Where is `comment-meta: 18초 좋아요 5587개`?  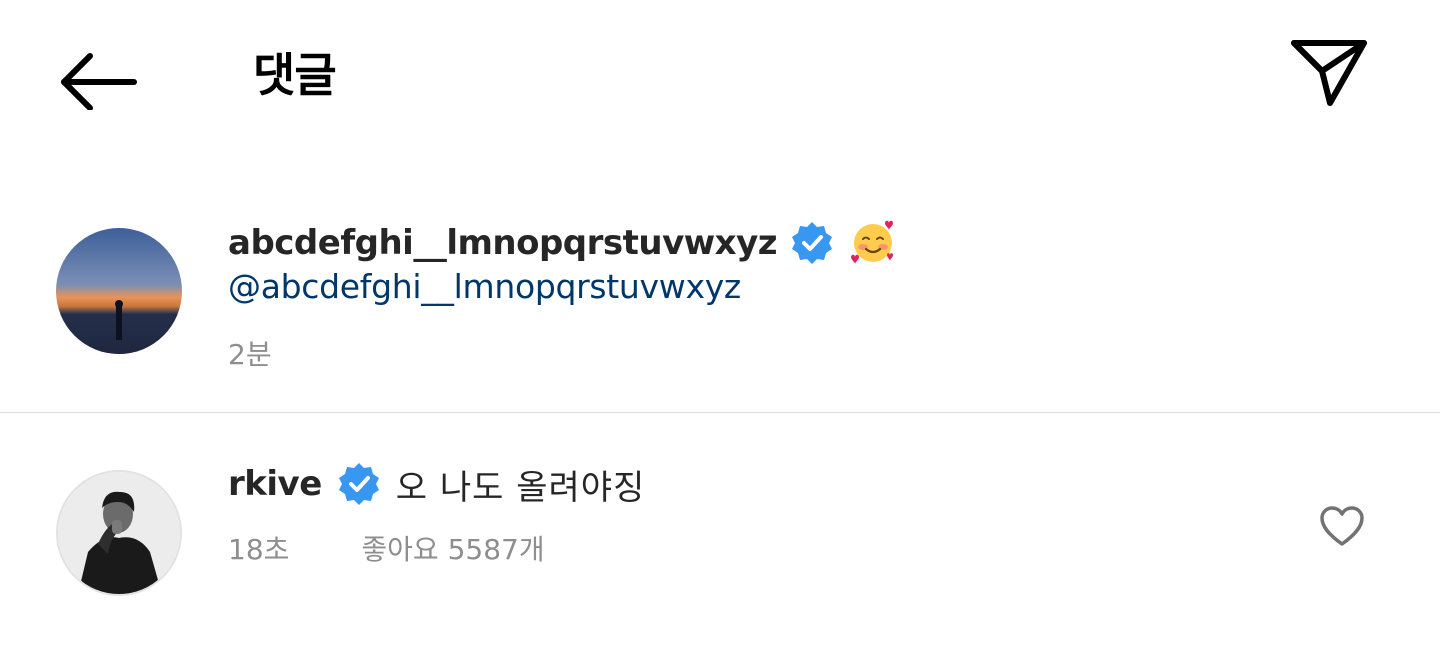 comment-meta: 18초 좋아요 5587개 is located at coordinates (386, 548).